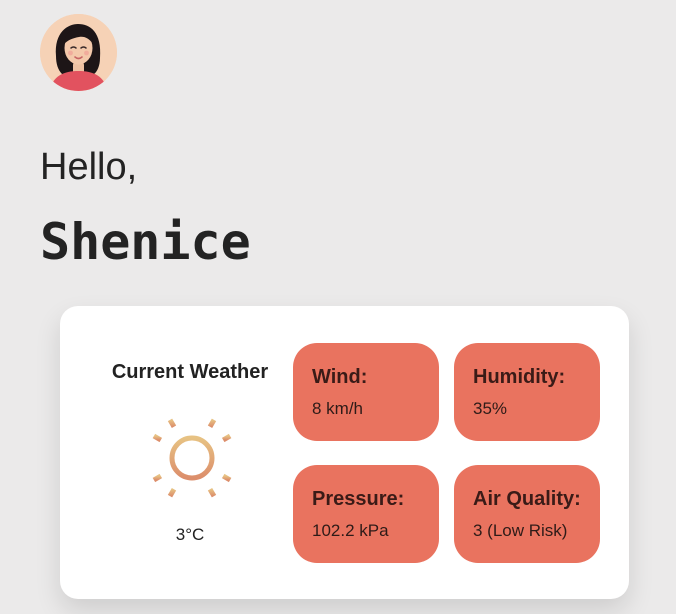 Image resolution: width=676 pixels, height=614 pixels. I want to click on humidity-value: 35%, so click(490, 408).